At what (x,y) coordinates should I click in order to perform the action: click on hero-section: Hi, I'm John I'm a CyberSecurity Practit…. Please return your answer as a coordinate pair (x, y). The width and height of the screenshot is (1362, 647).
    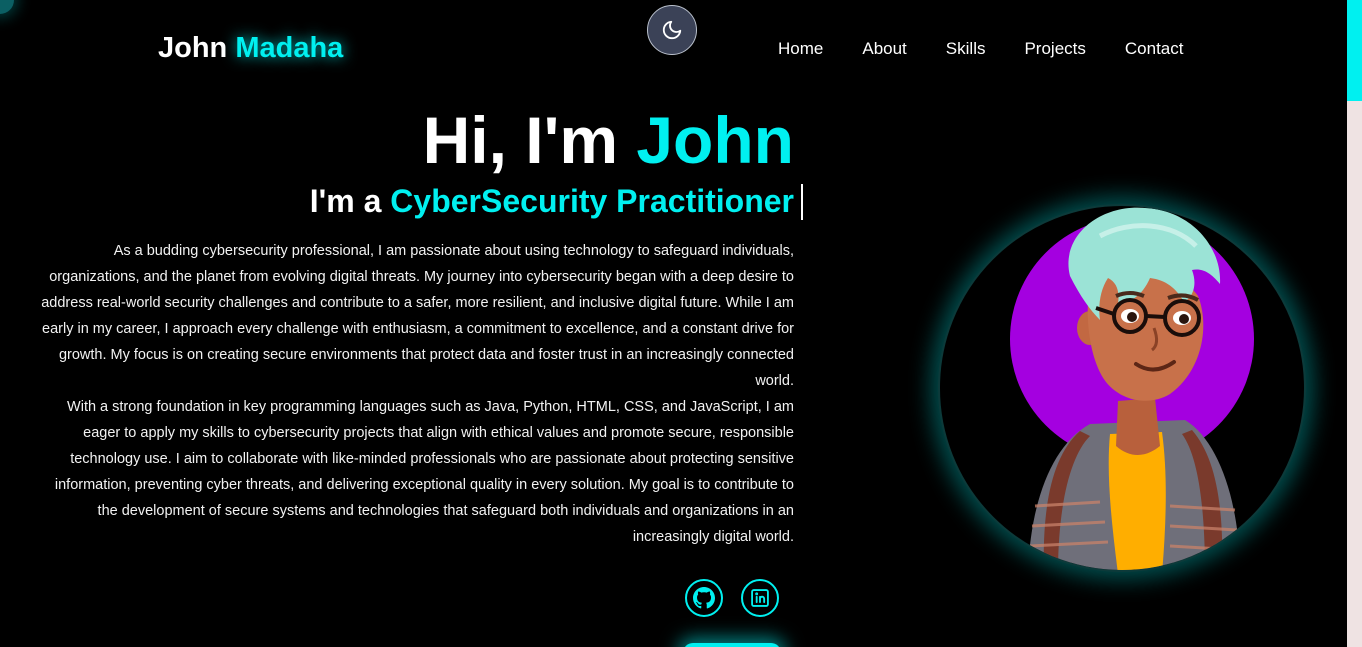
    Looking at the image, I should click on (418, 161).